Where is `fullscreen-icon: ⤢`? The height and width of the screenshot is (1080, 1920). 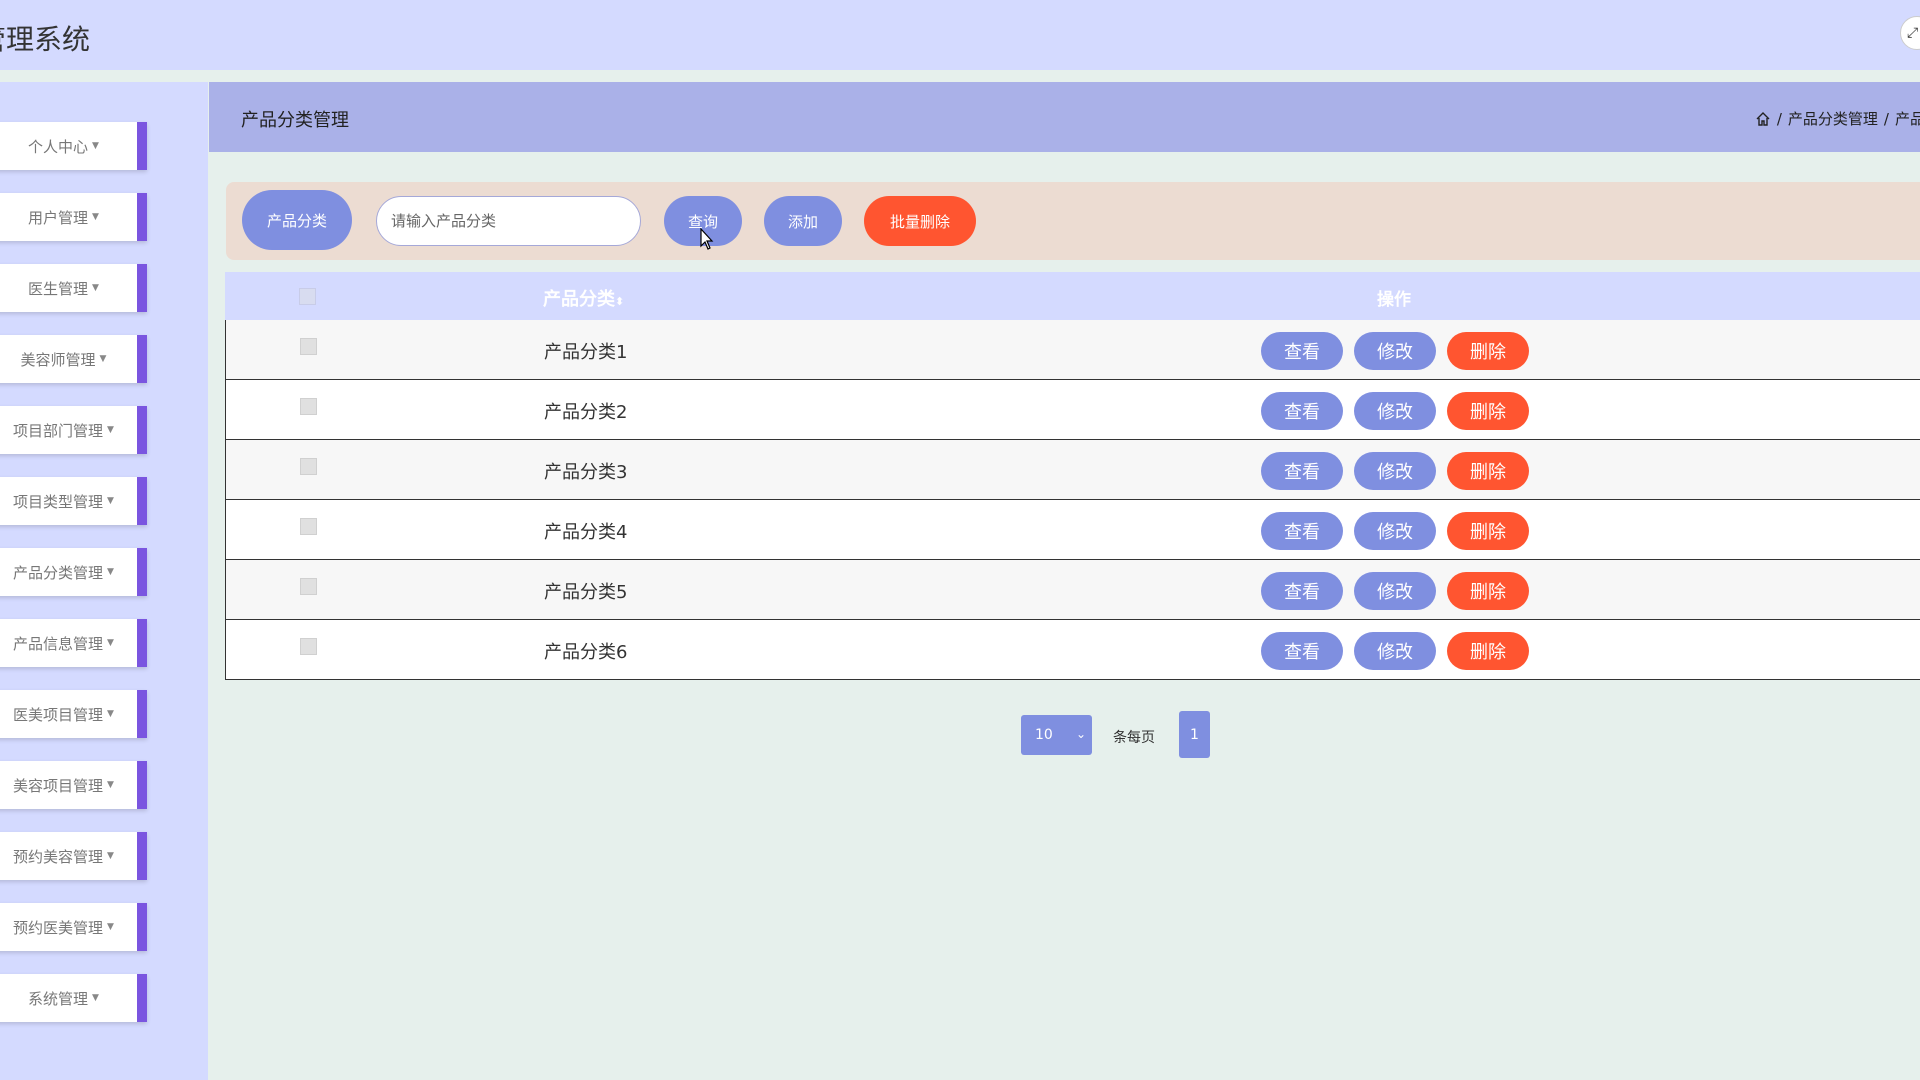 fullscreen-icon: ⤢ is located at coordinates (1910, 33).